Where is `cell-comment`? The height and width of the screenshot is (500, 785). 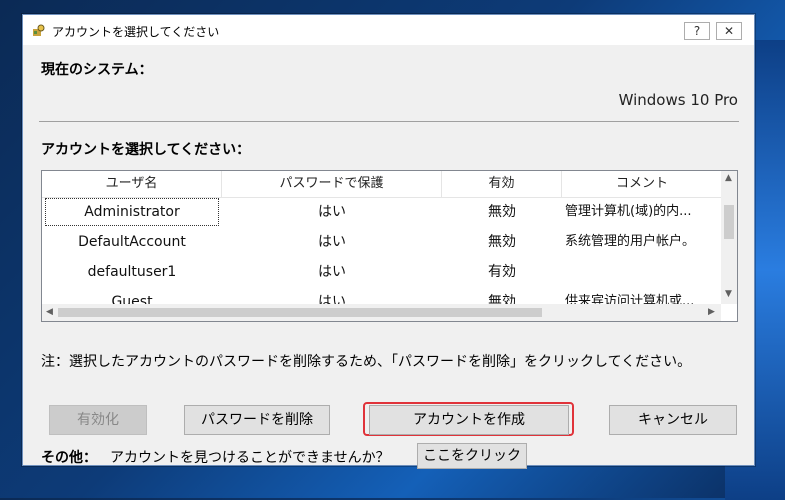
cell-comment is located at coordinates (642, 272).